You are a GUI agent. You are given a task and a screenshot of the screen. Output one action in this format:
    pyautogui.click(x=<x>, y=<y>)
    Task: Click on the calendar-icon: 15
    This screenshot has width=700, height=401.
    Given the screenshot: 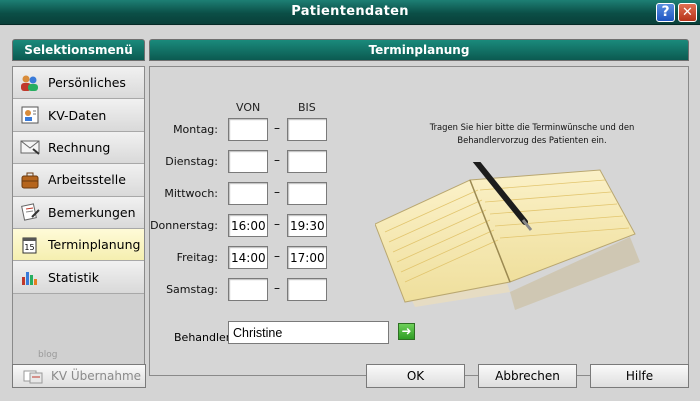 What is the action you would take?
    pyautogui.click(x=30, y=245)
    